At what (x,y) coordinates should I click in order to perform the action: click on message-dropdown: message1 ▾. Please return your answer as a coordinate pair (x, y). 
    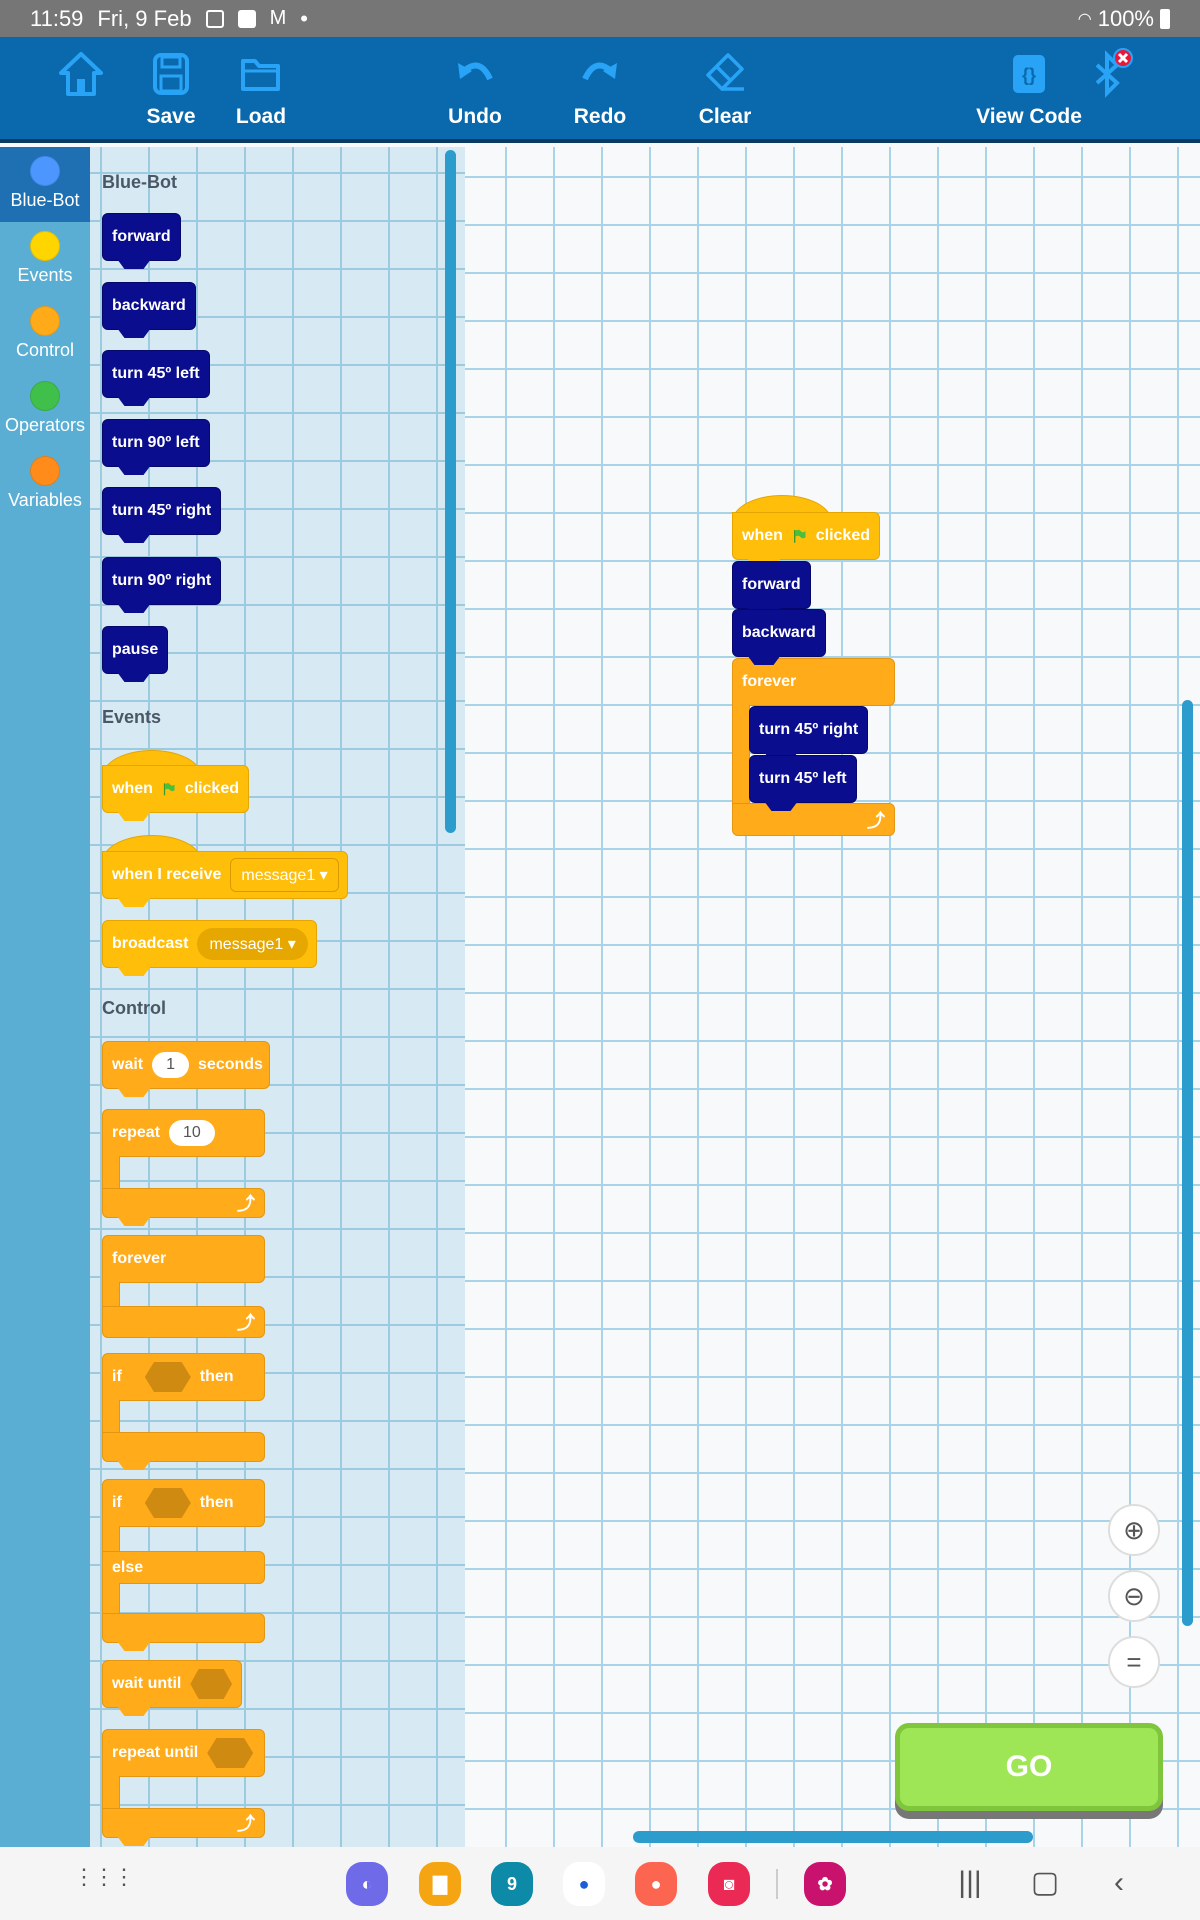
    Looking at the image, I should click on (284, 875).